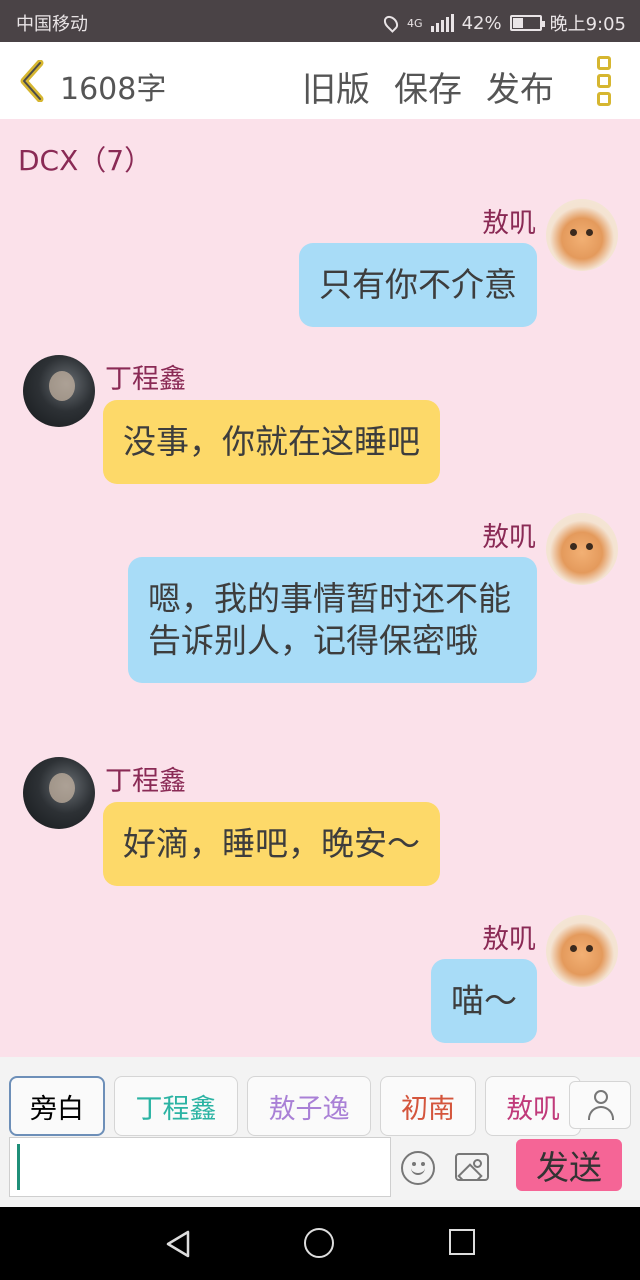 The width and height of the screenshot is (640, 1280). What do you see at coordinates (18, 1167) in the screenshot?
I see `text-caret` at bounding box center [18, 1167].